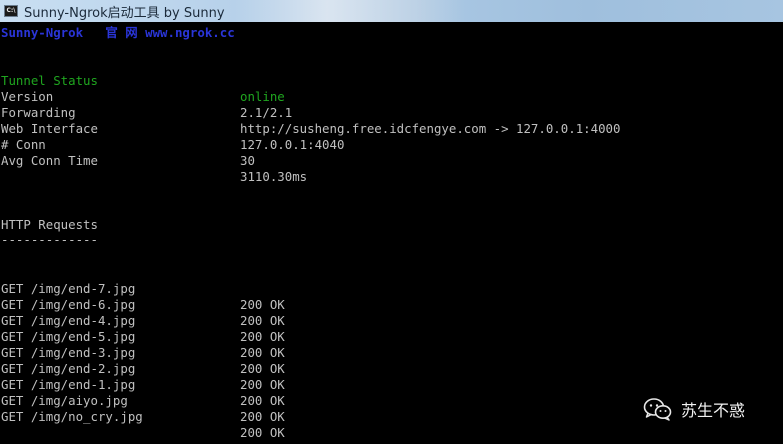 The image size is (783, 444). I want to click on console-app-icon: C:\, so click(11, 11).